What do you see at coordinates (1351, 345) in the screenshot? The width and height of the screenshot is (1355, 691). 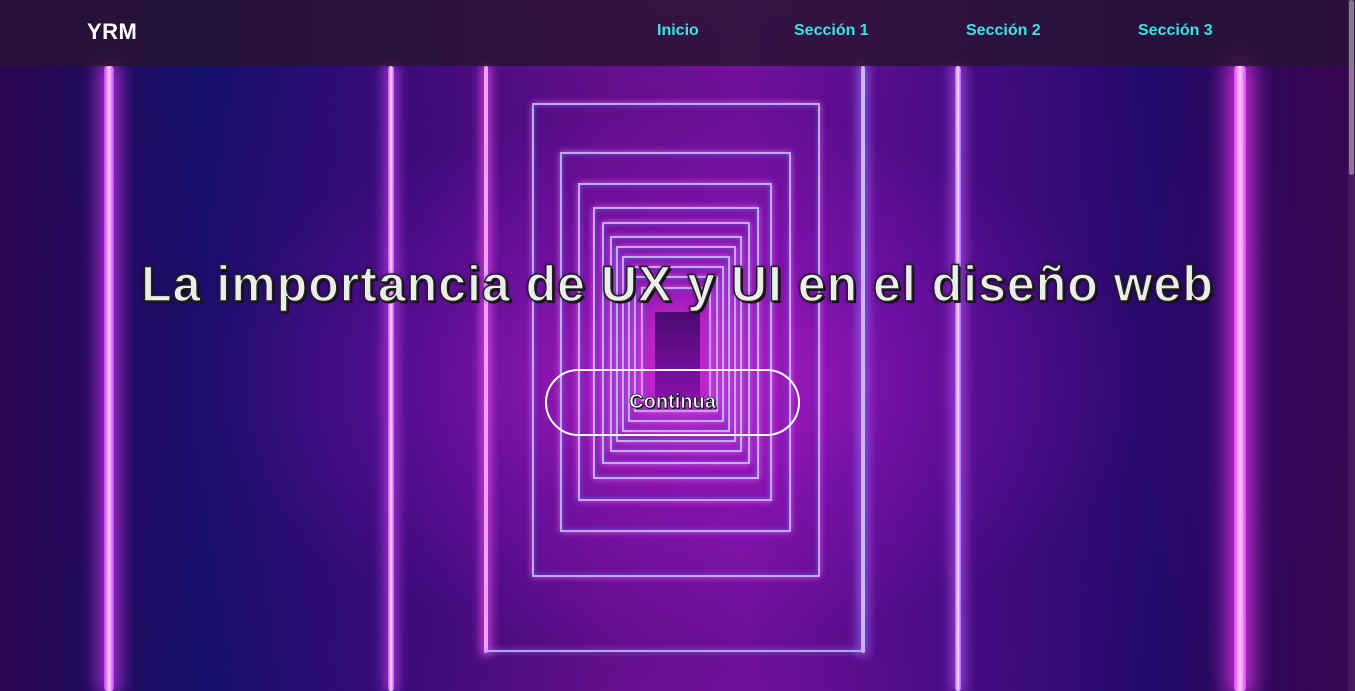 I see `page-scrollbar` at bounding box center [1351, 345].